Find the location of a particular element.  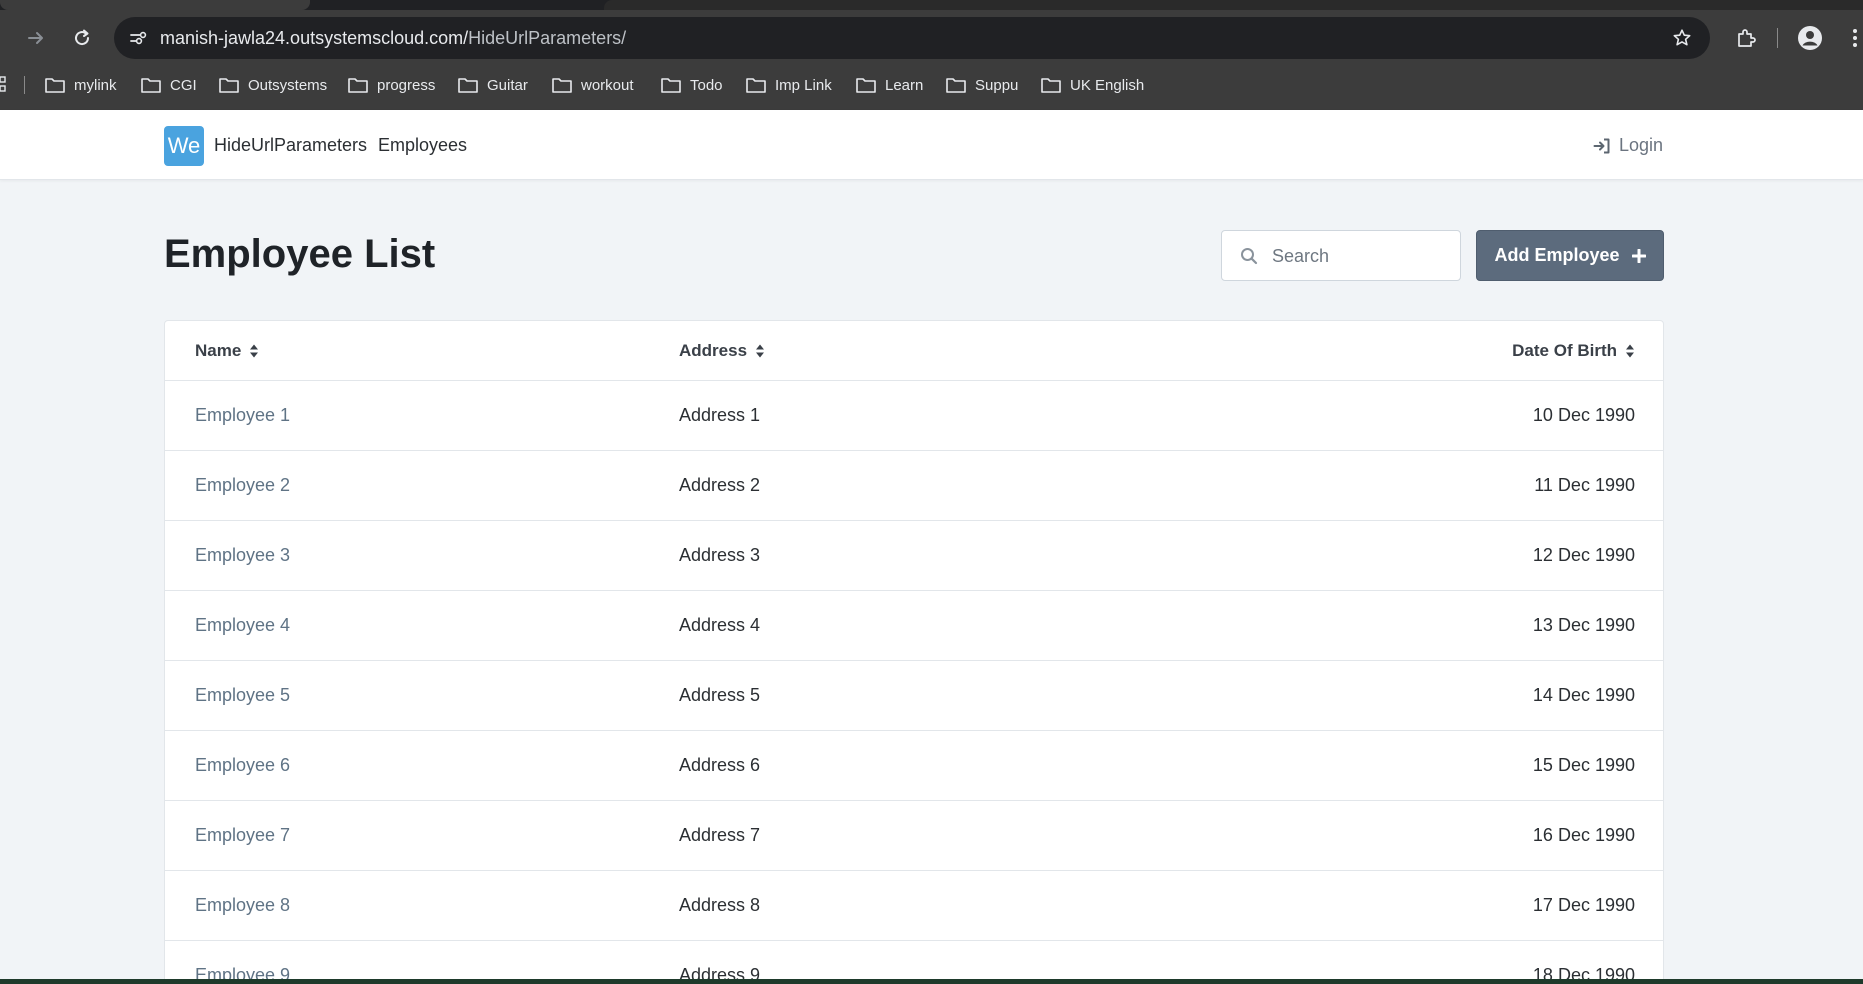

apps-grid-icon is located at coordinates (4, 87).